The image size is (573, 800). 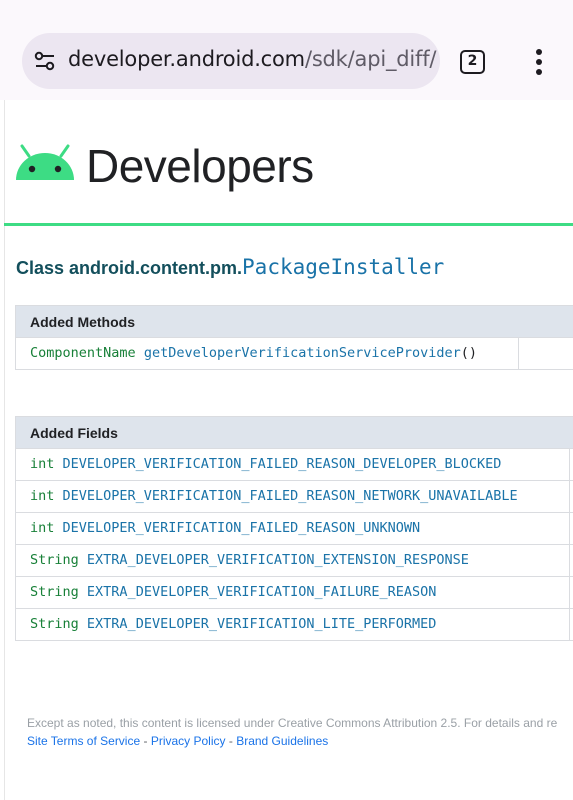 I want to click on method-params: (), so click(x=469, y=353).